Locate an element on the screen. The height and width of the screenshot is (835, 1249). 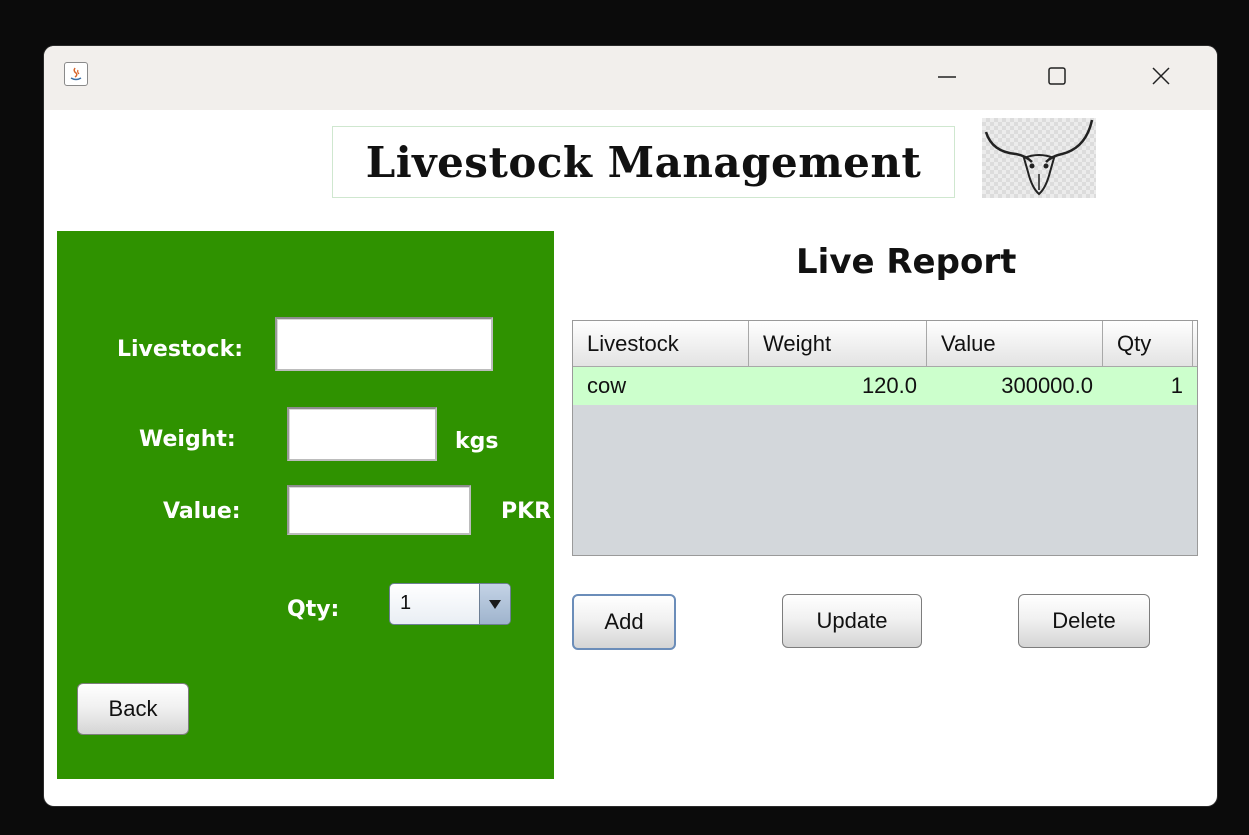
minimize-icon is located at coordinates (947, 77).